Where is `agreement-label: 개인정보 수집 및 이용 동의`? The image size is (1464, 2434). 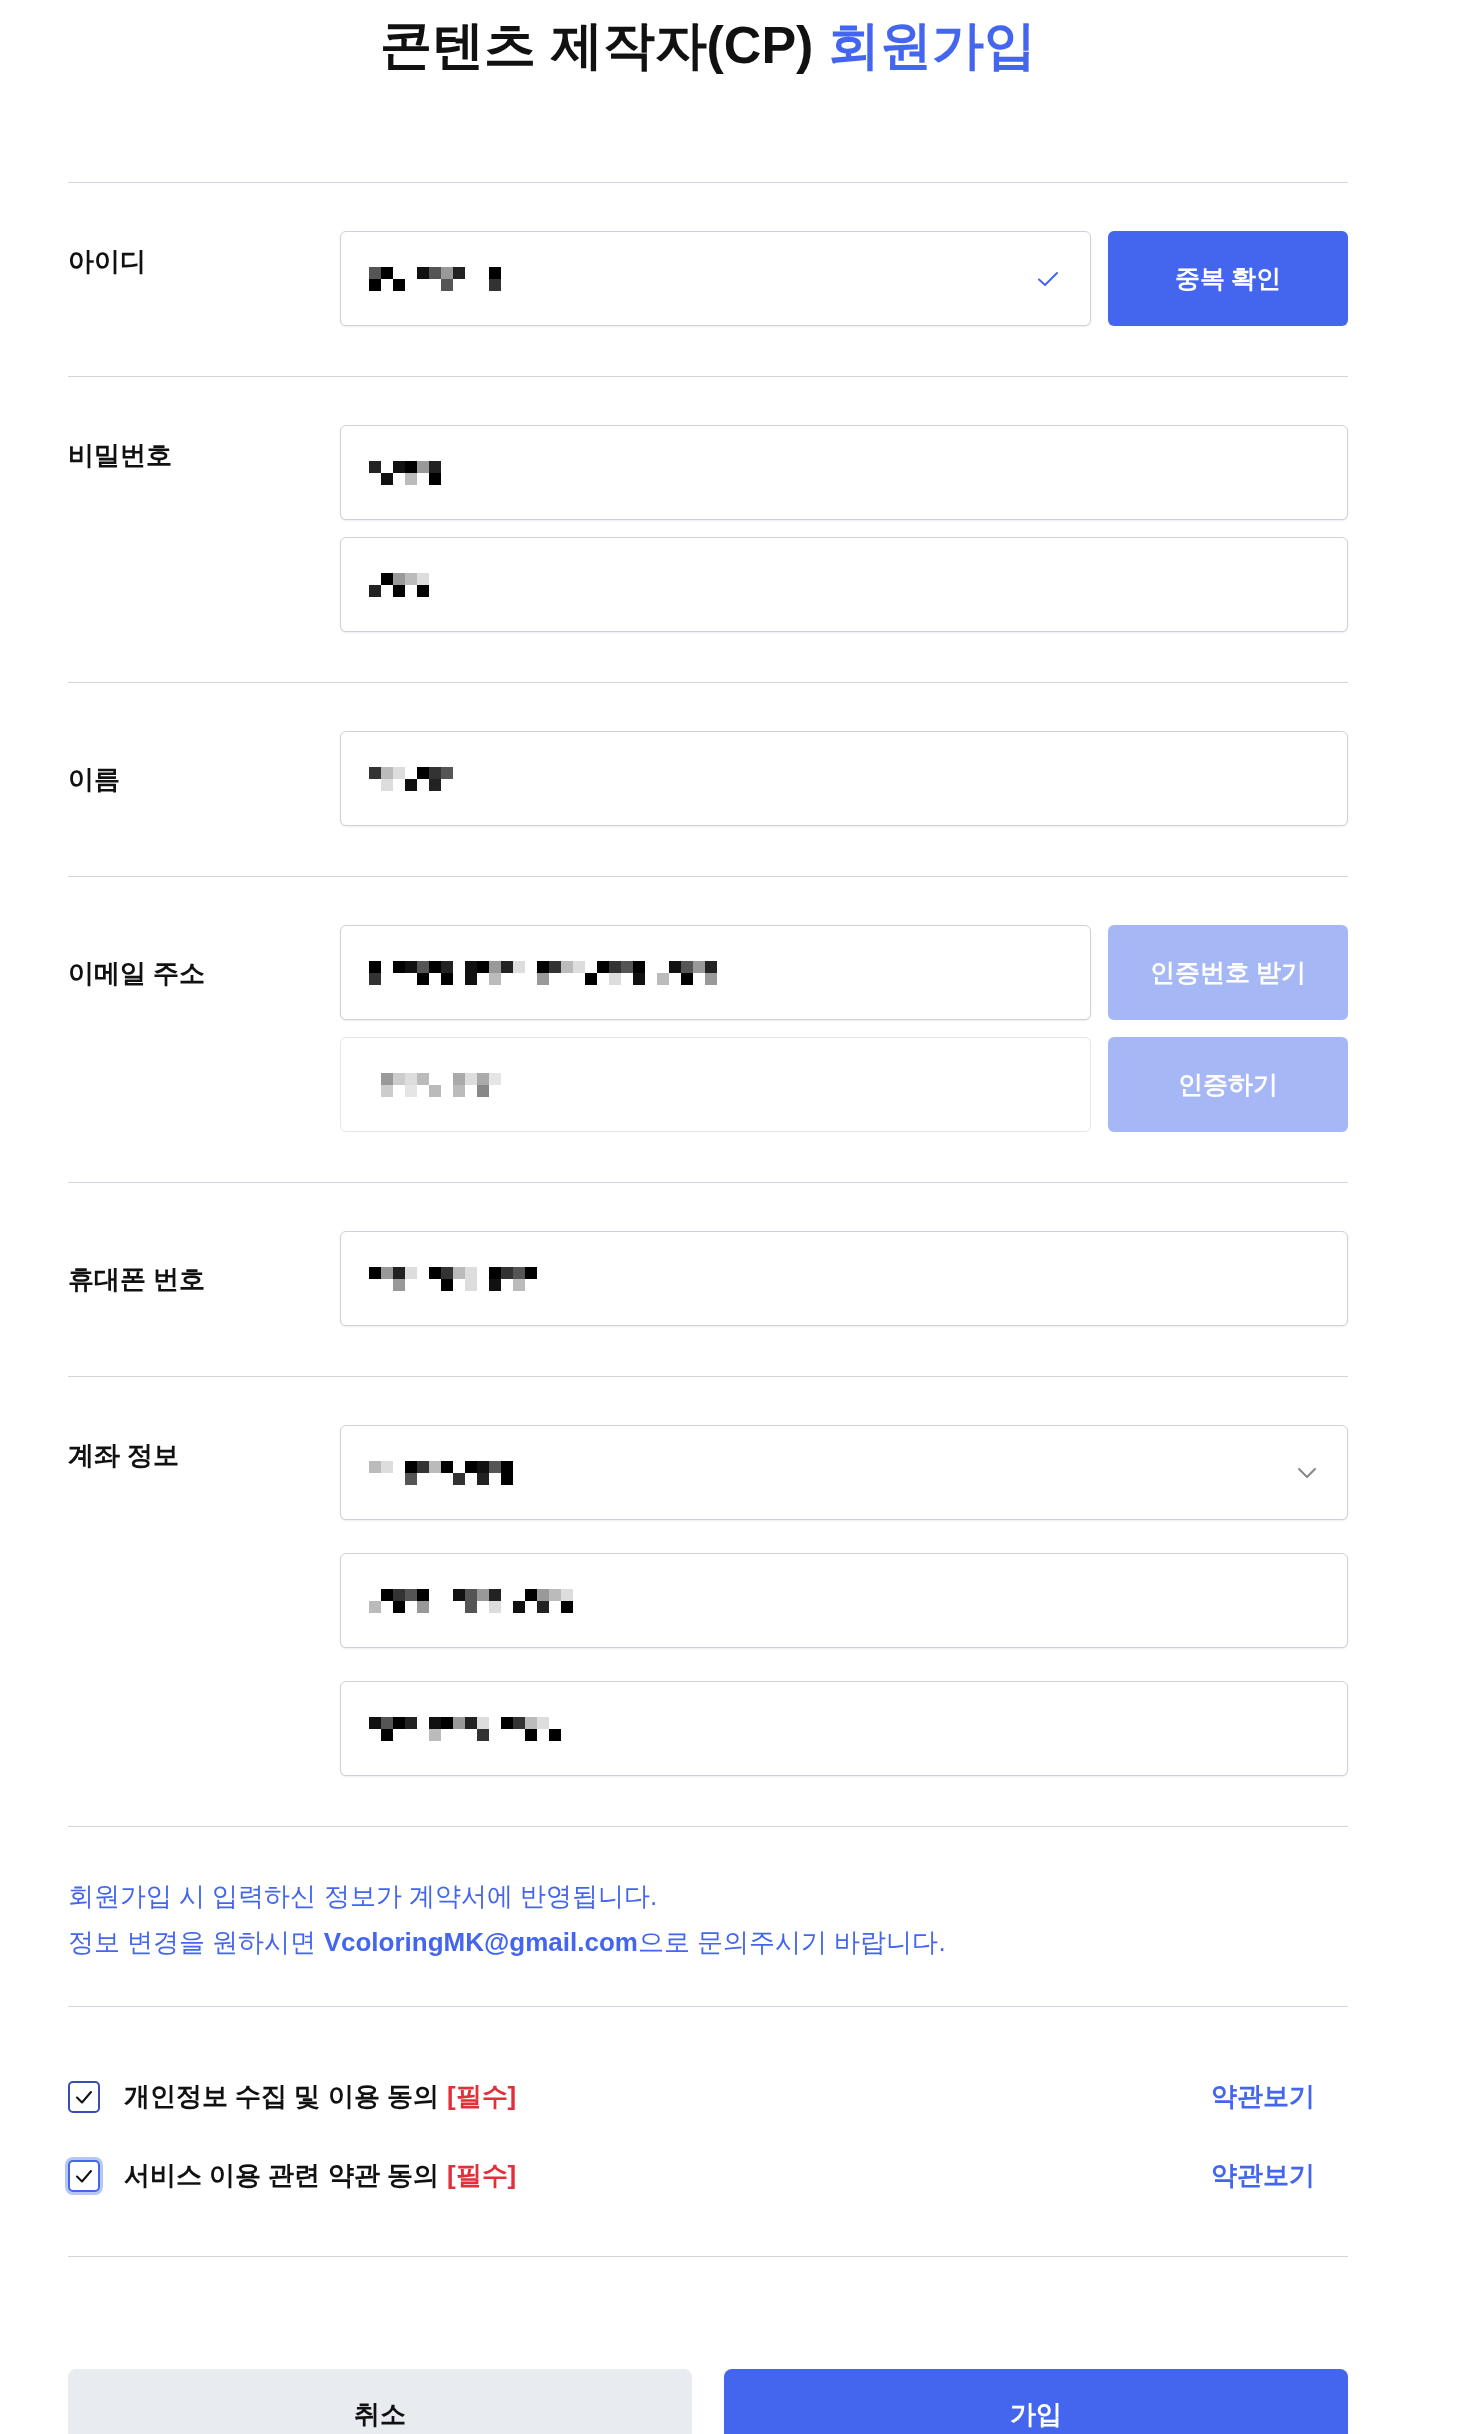 agreement-label: 개인정보 수집 및 이용 동의 is located at coordinates (281, 2096).